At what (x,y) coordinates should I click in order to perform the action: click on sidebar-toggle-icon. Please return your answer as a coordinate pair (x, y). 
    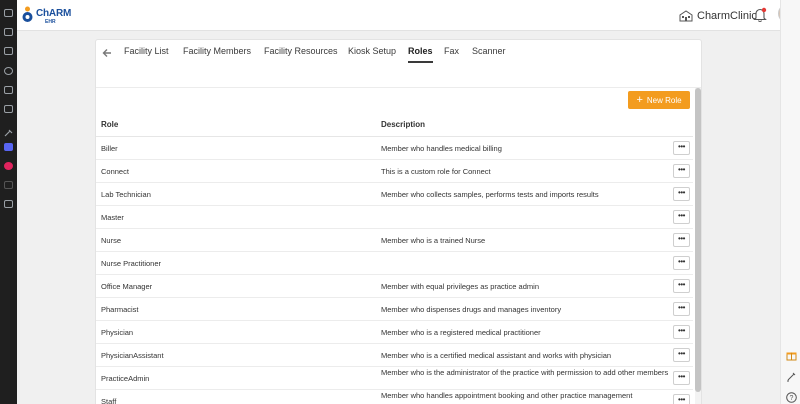
    Looking at the image, I should click on (8, 204).